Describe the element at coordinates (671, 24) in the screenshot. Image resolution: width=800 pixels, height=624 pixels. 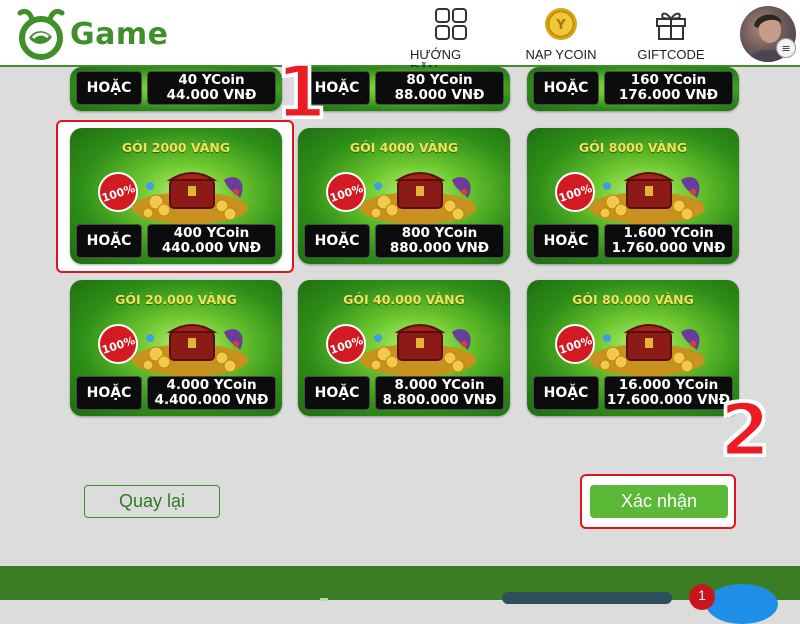
I see `gift-icon` at that location.